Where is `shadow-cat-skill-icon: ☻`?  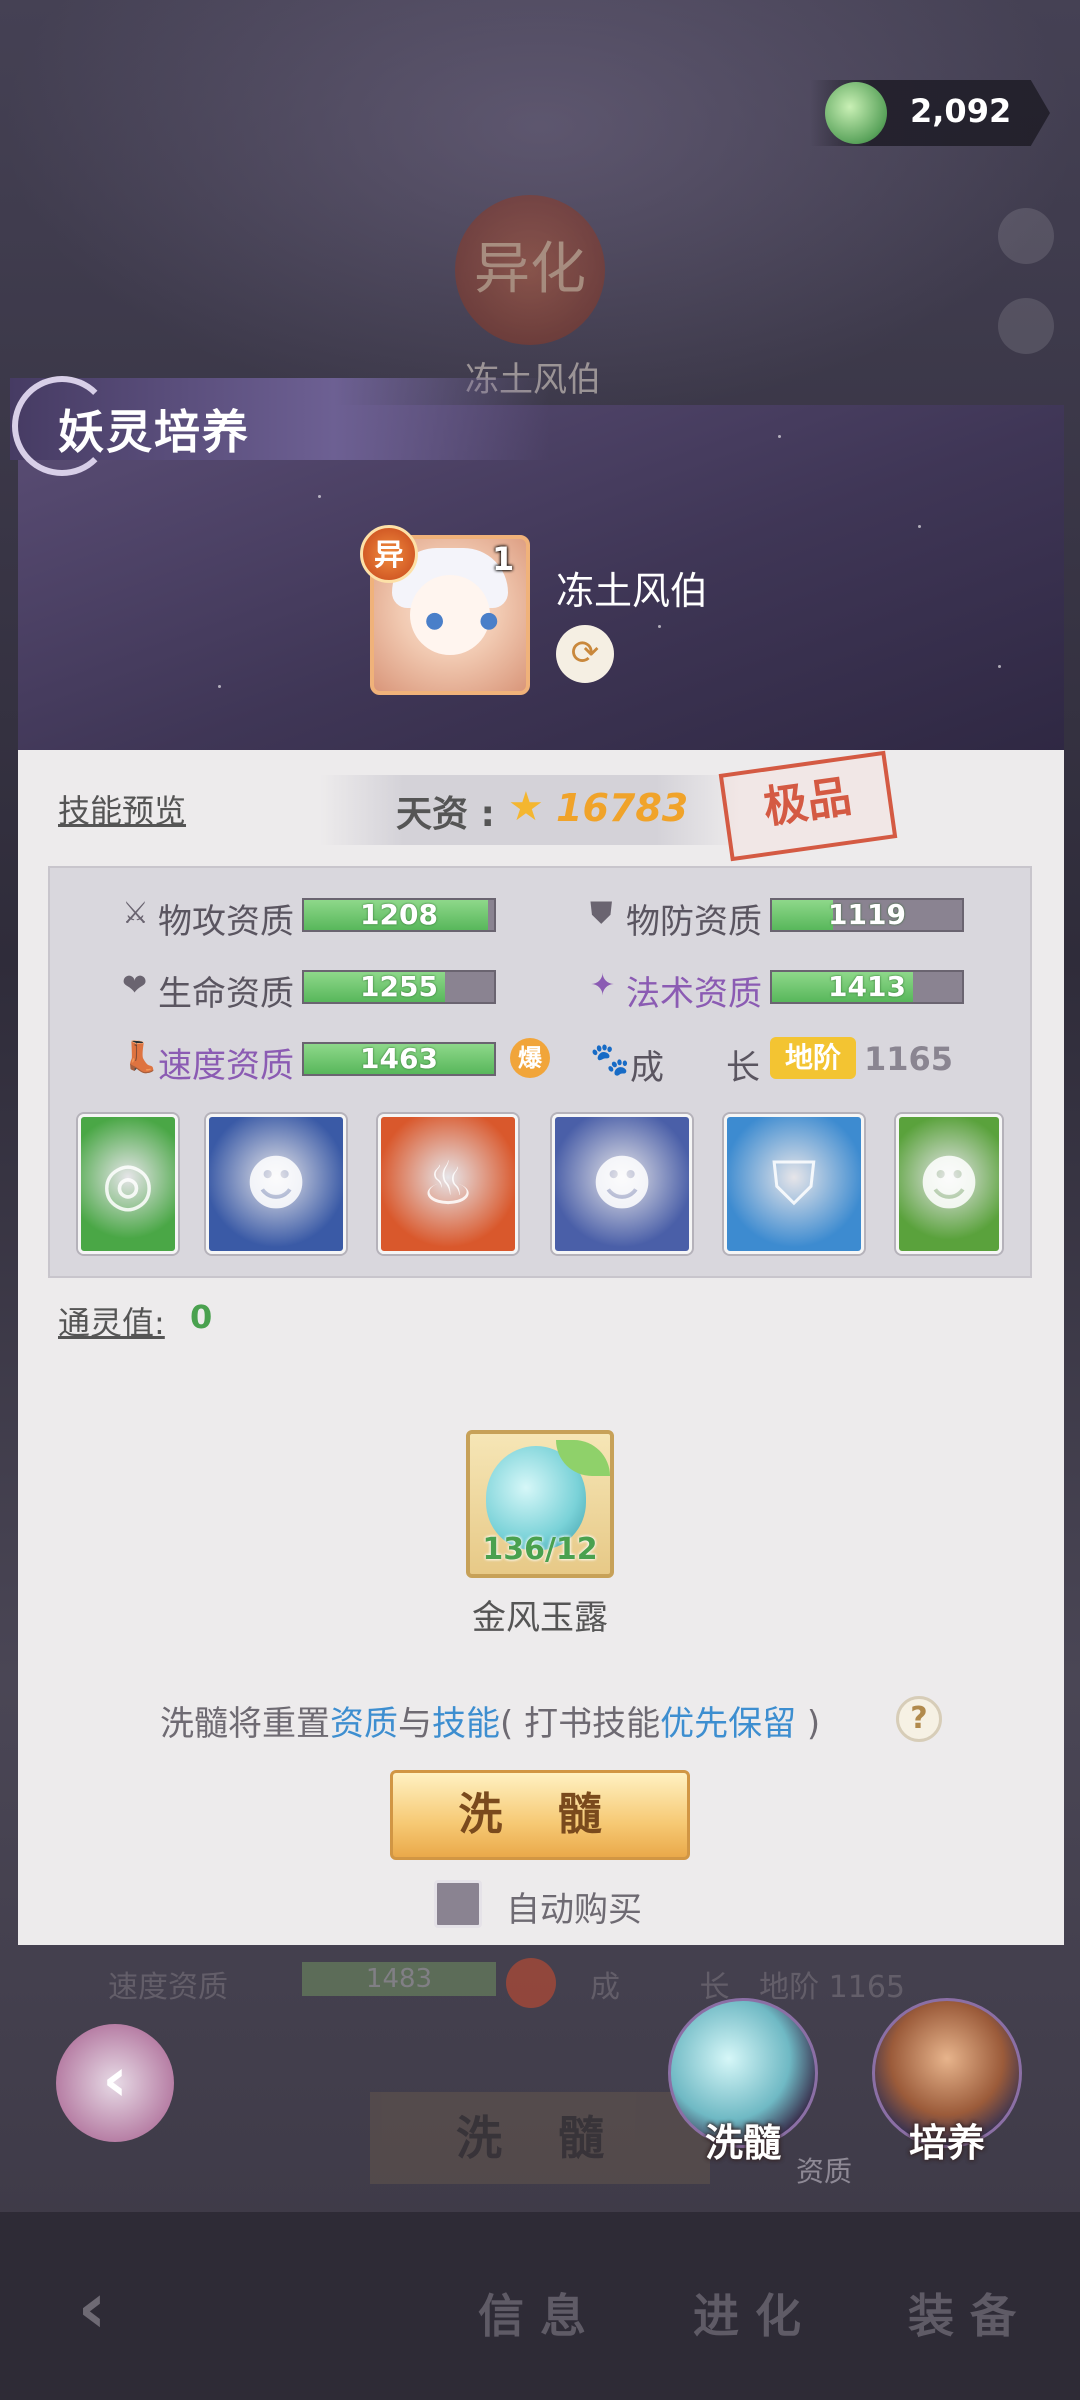
shadow-cat-skill-icon: ☻ is located at coordinates (276, 1184).